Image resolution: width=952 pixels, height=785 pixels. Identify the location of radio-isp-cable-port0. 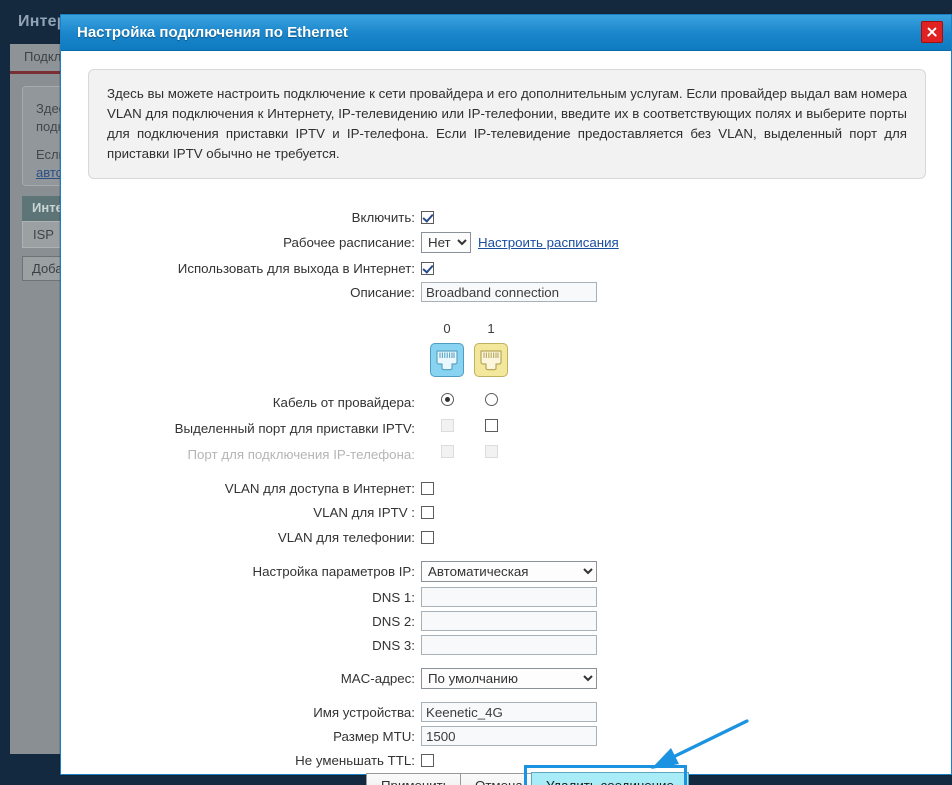
(447, 399).